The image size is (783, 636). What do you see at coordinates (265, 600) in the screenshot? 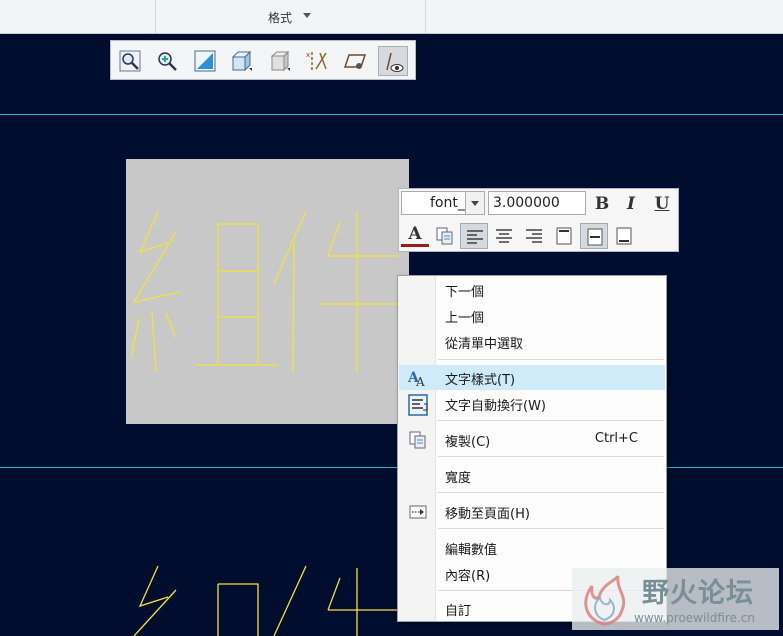
I see `note-text-lower` at bounding box center [265, 600].